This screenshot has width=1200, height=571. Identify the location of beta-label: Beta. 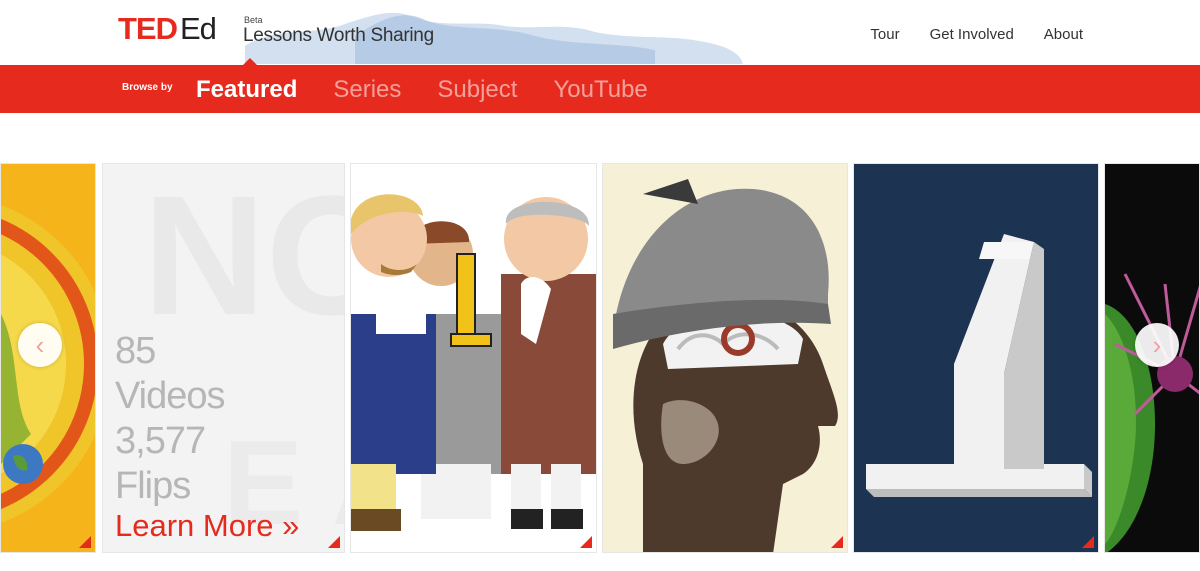
(253, 20).